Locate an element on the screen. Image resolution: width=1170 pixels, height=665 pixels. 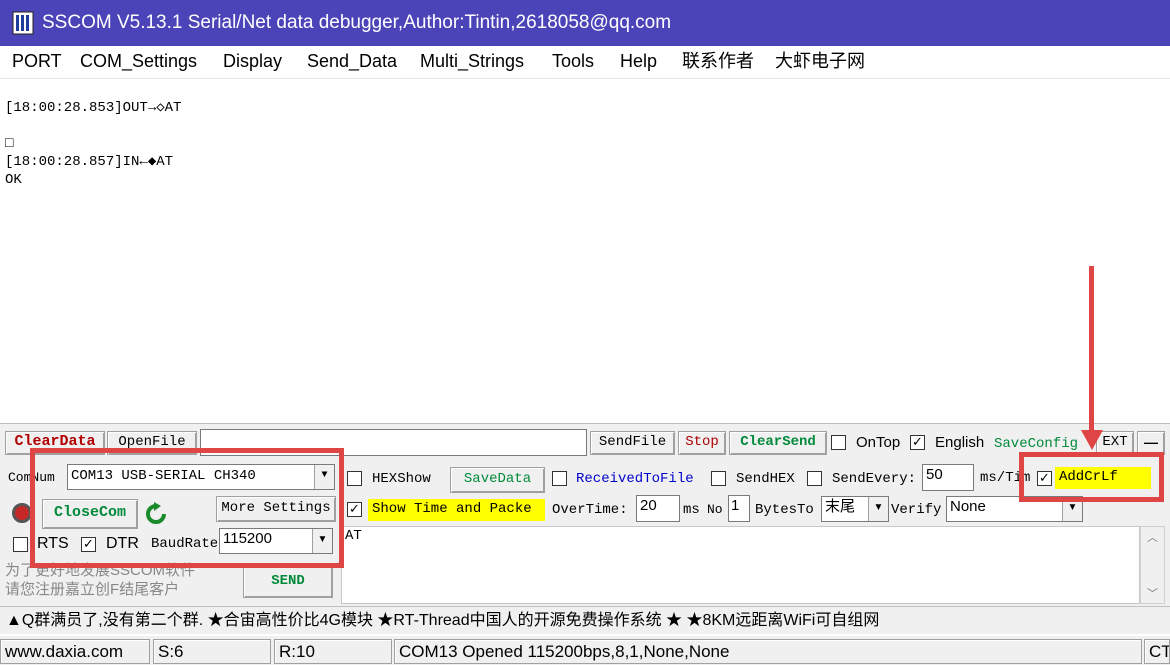
send-every-input: 50 is located at coordinates (948, 477).